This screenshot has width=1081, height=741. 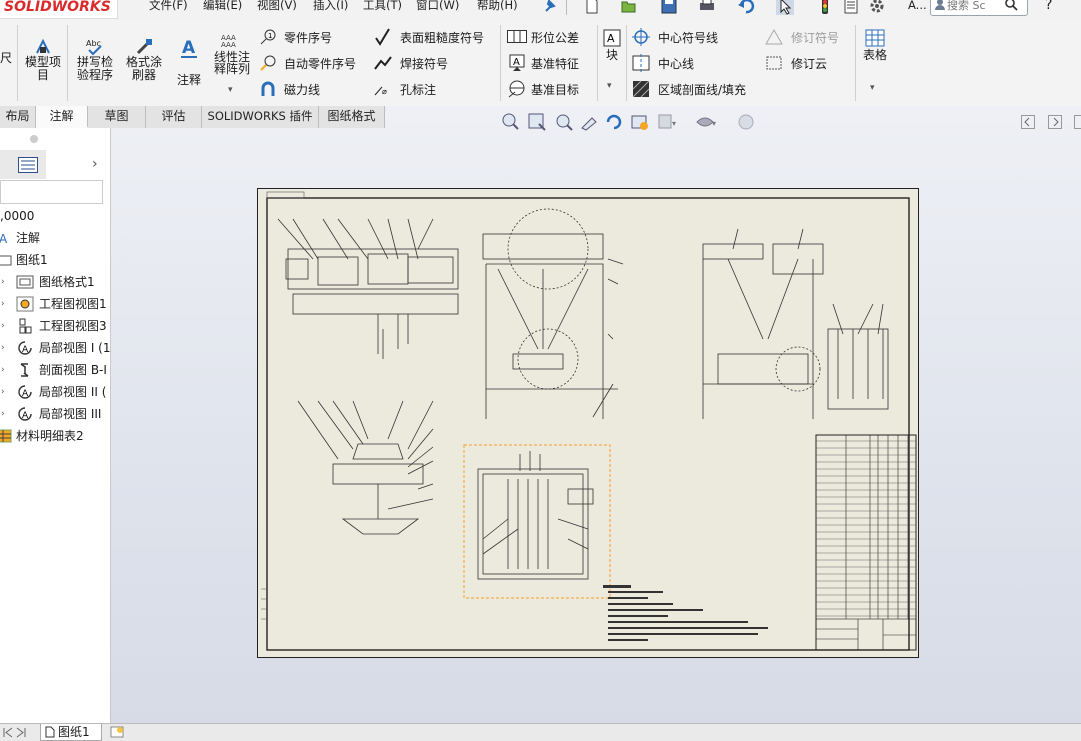 I want to click on tree-item-bom2: 材料明细表2, so click(x=55, y=436).